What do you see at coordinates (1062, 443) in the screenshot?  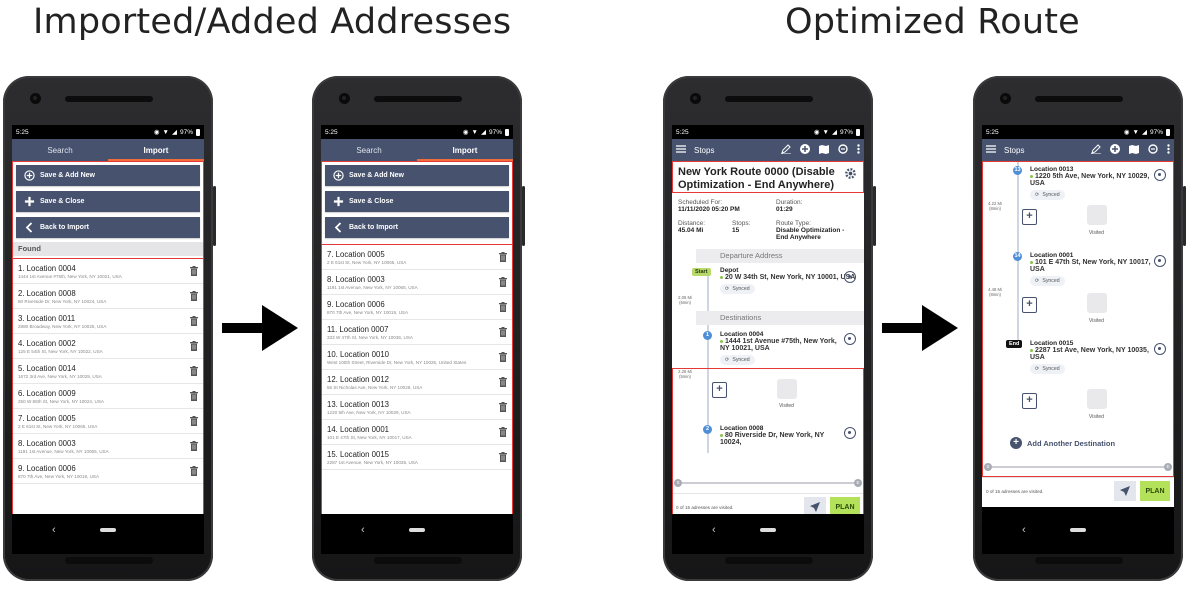 I see `add-another-destination-button: + Add Another Destination` at bounding box center [1062, 443].